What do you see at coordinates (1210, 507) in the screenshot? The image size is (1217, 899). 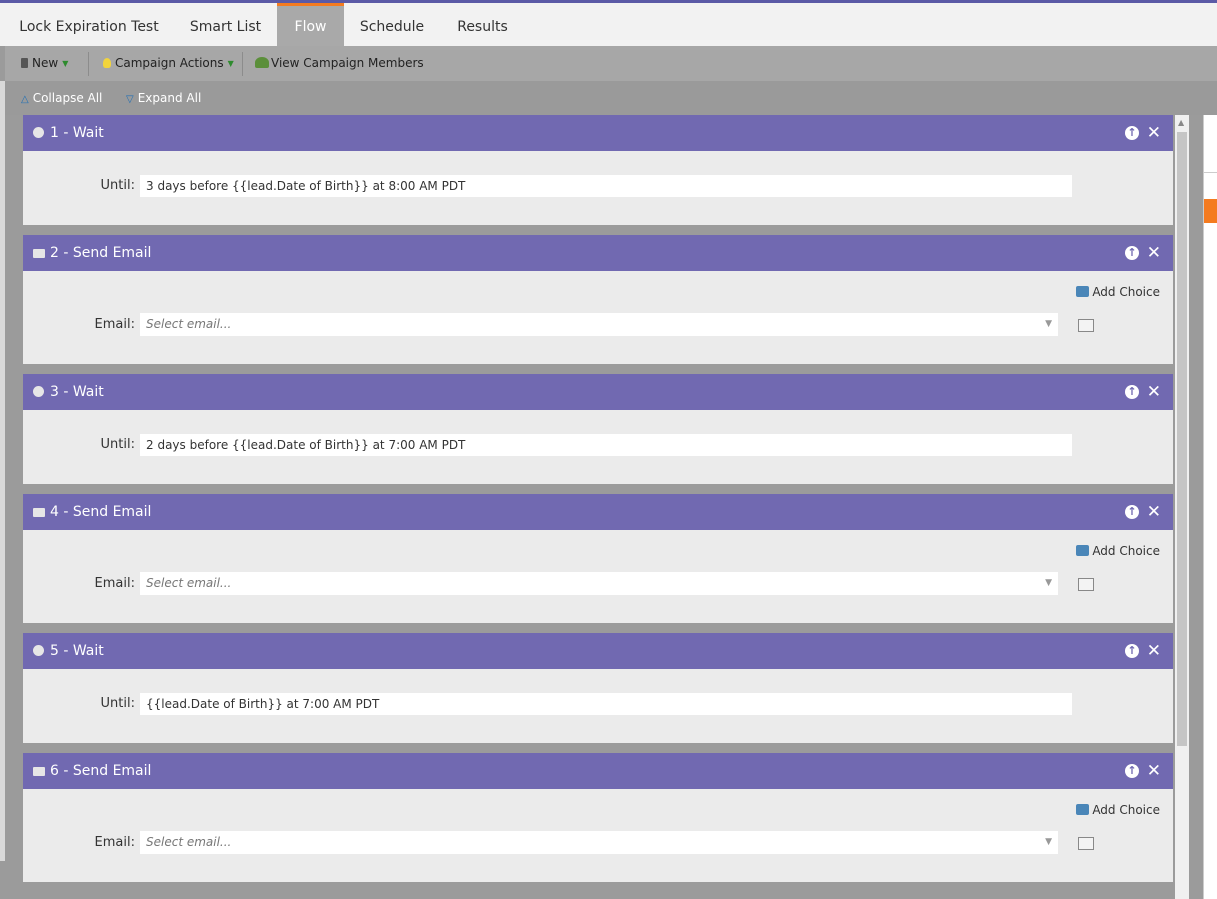 I see `right-panel` at bounding box center [1210, 507].